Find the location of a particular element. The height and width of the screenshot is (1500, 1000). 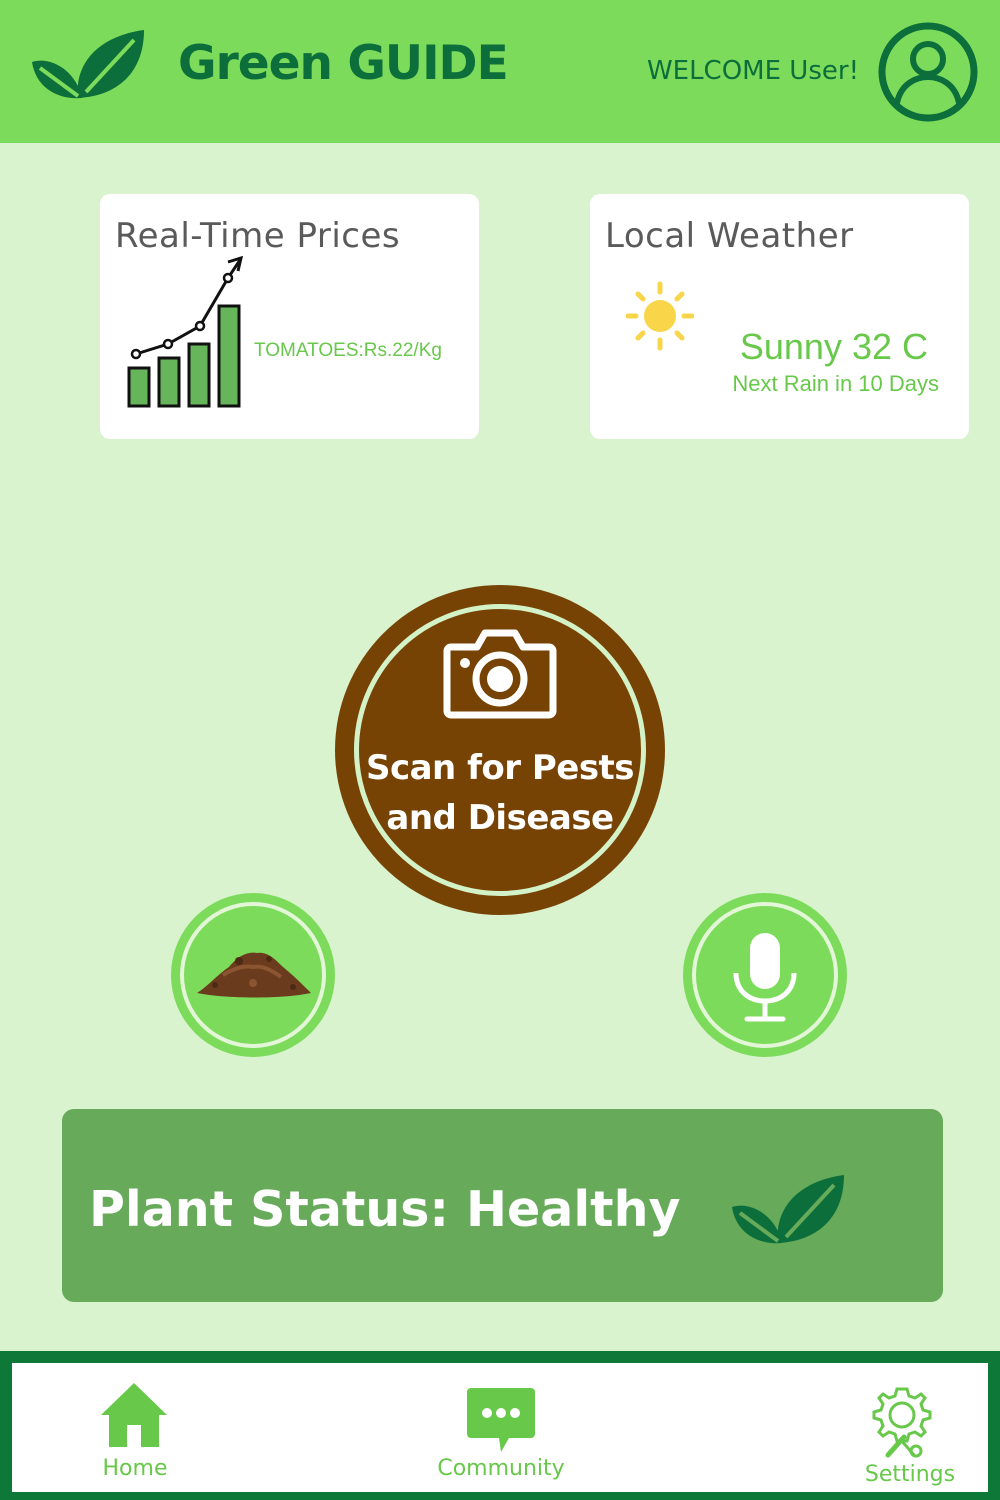

bottom-navigation: Home Community Settings is located at coordinates (500, 1425).